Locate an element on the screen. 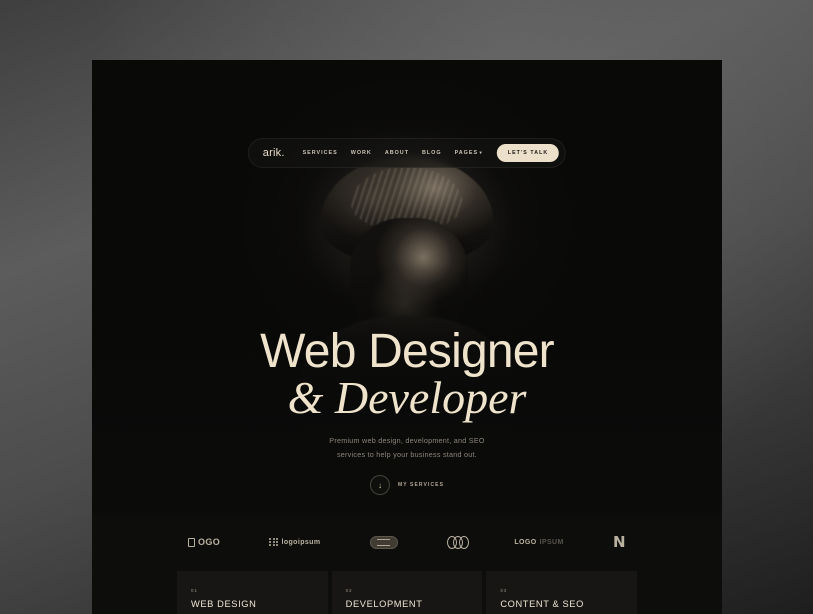 Image resolution: width=813 pixels, height=614 pixels. logo-n-icon: N is located at coordinates (619, 541).